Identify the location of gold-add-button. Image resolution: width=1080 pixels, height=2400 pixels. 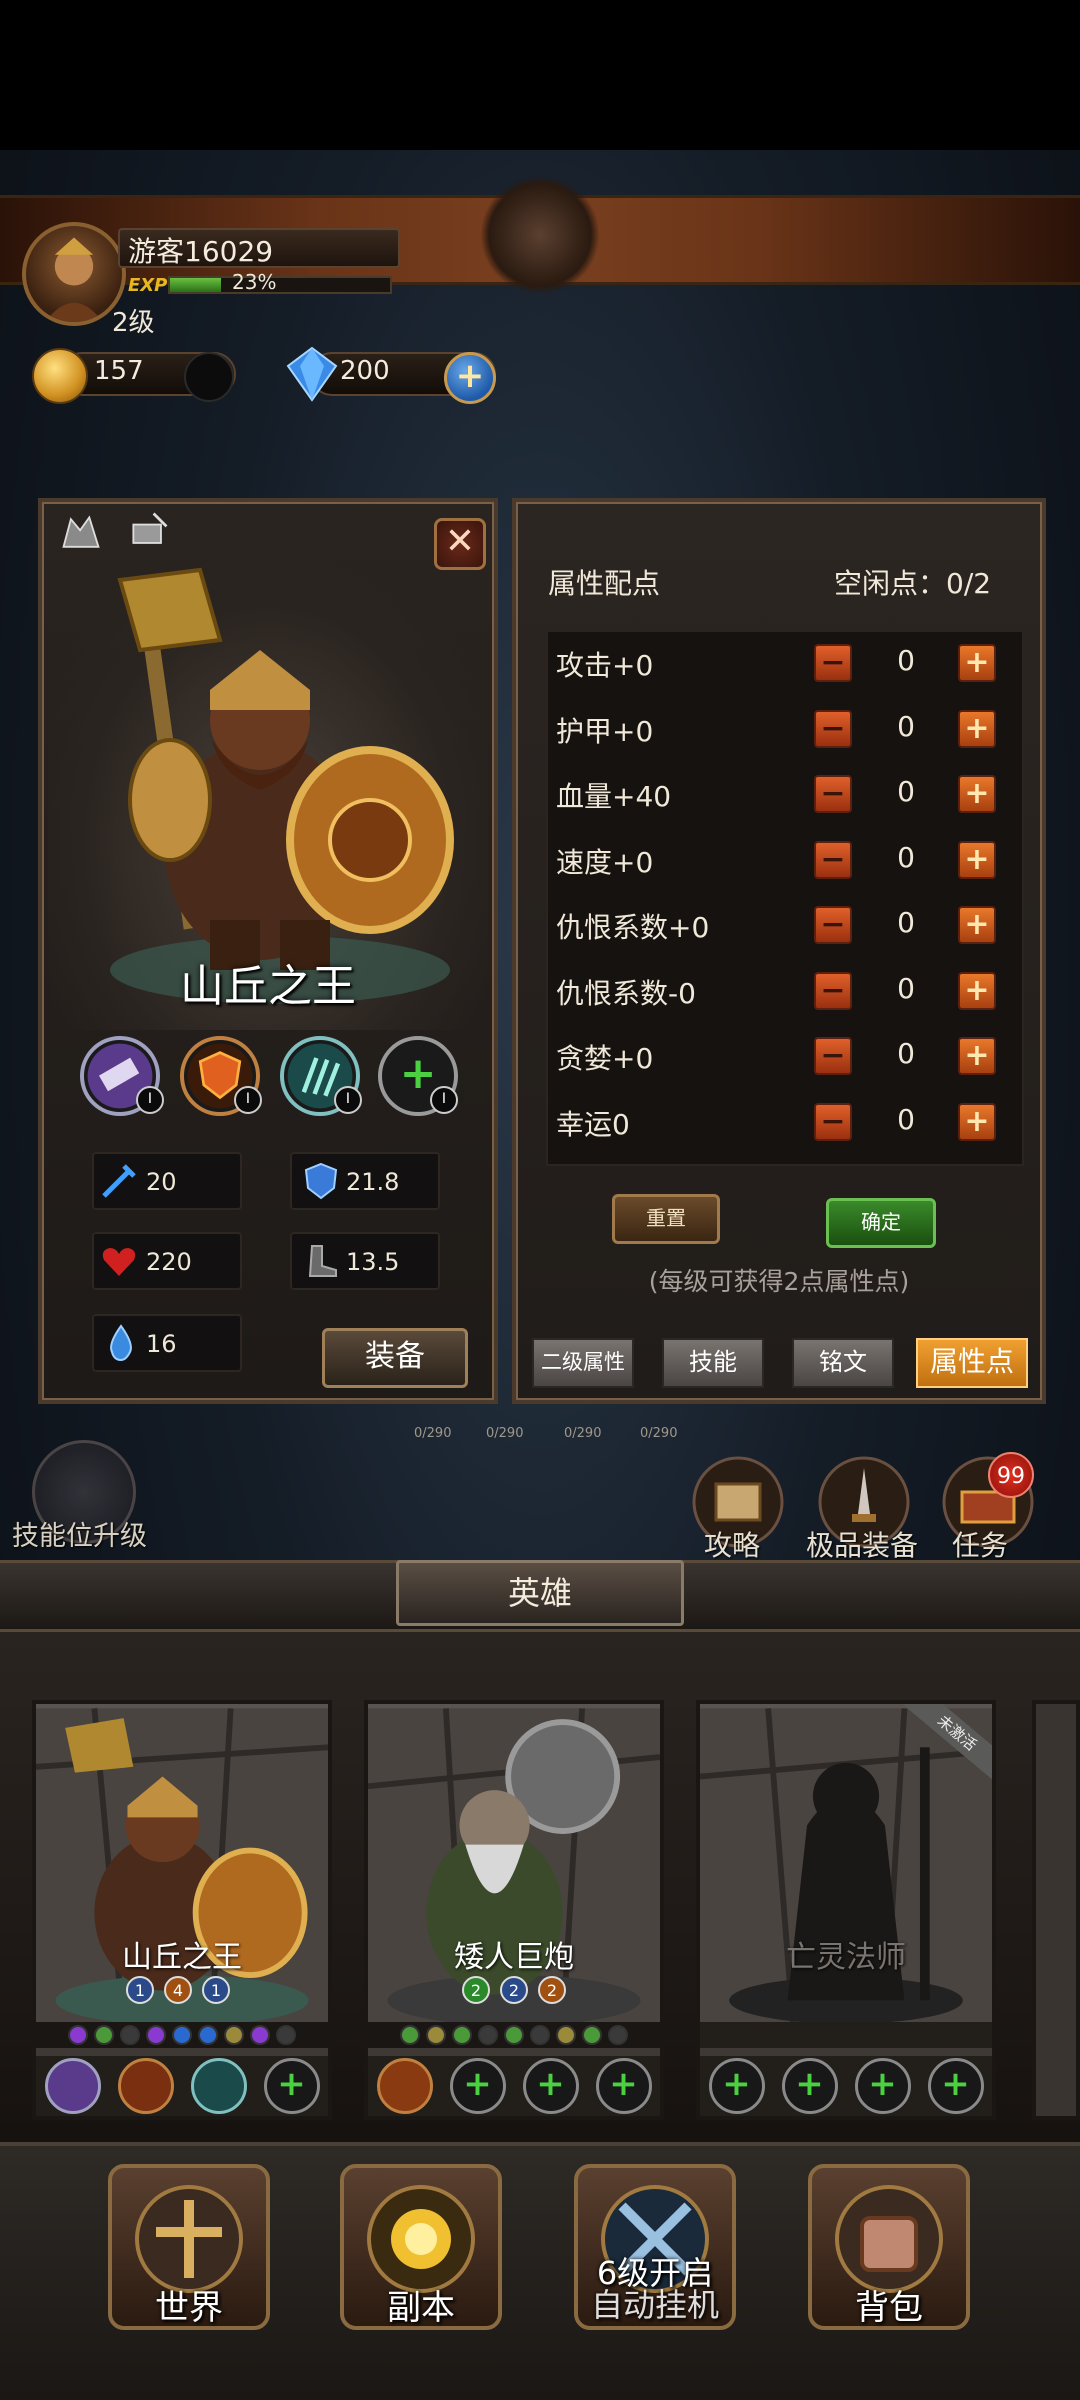
(209, 377).